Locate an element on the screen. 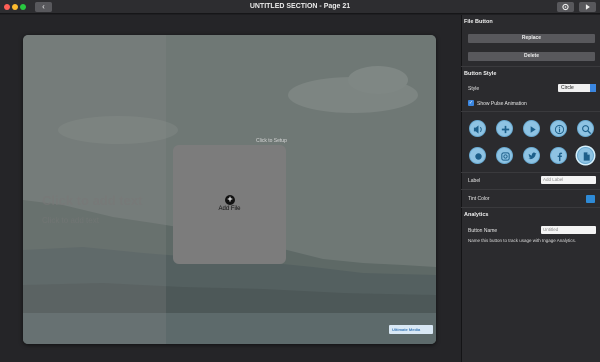 This screenshot has height=362, width=600. settings-button is located at coordinates (565, 7).